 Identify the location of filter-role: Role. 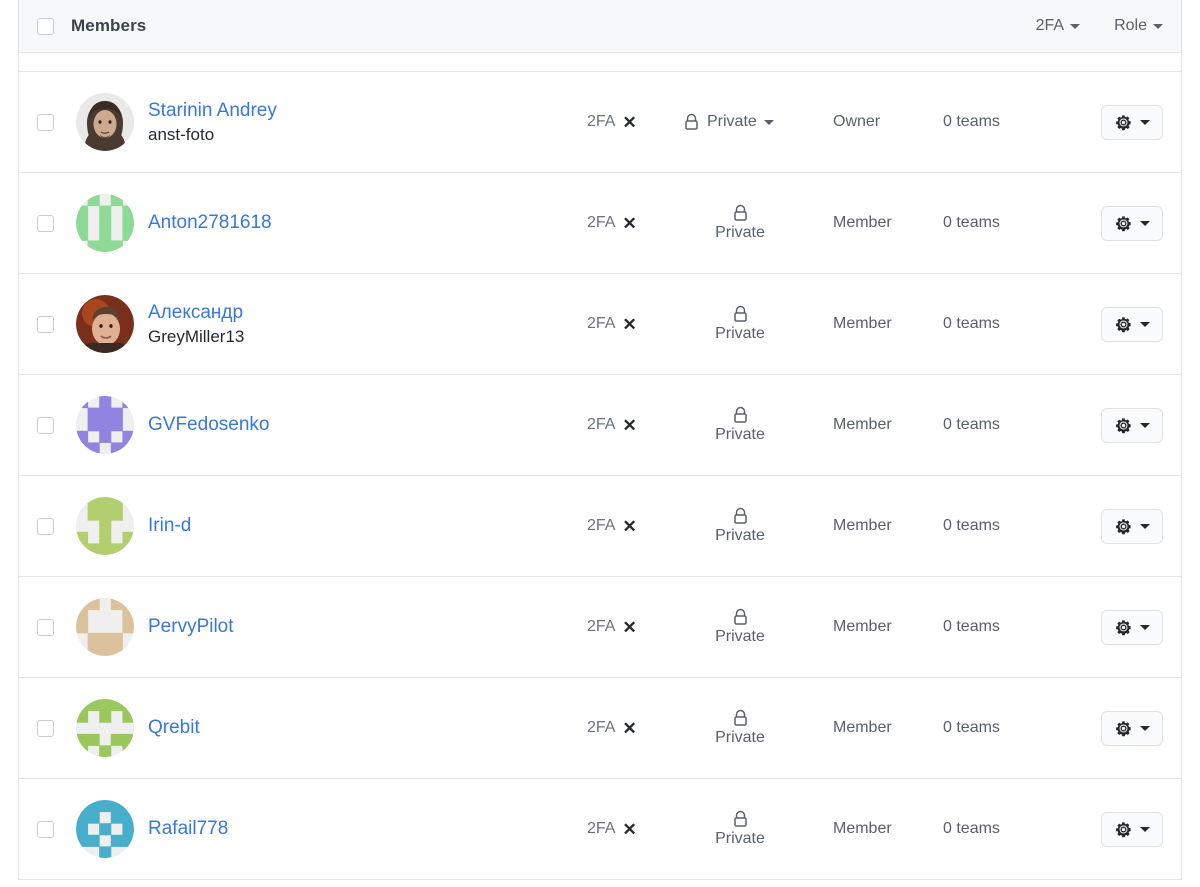
(1138, 26).